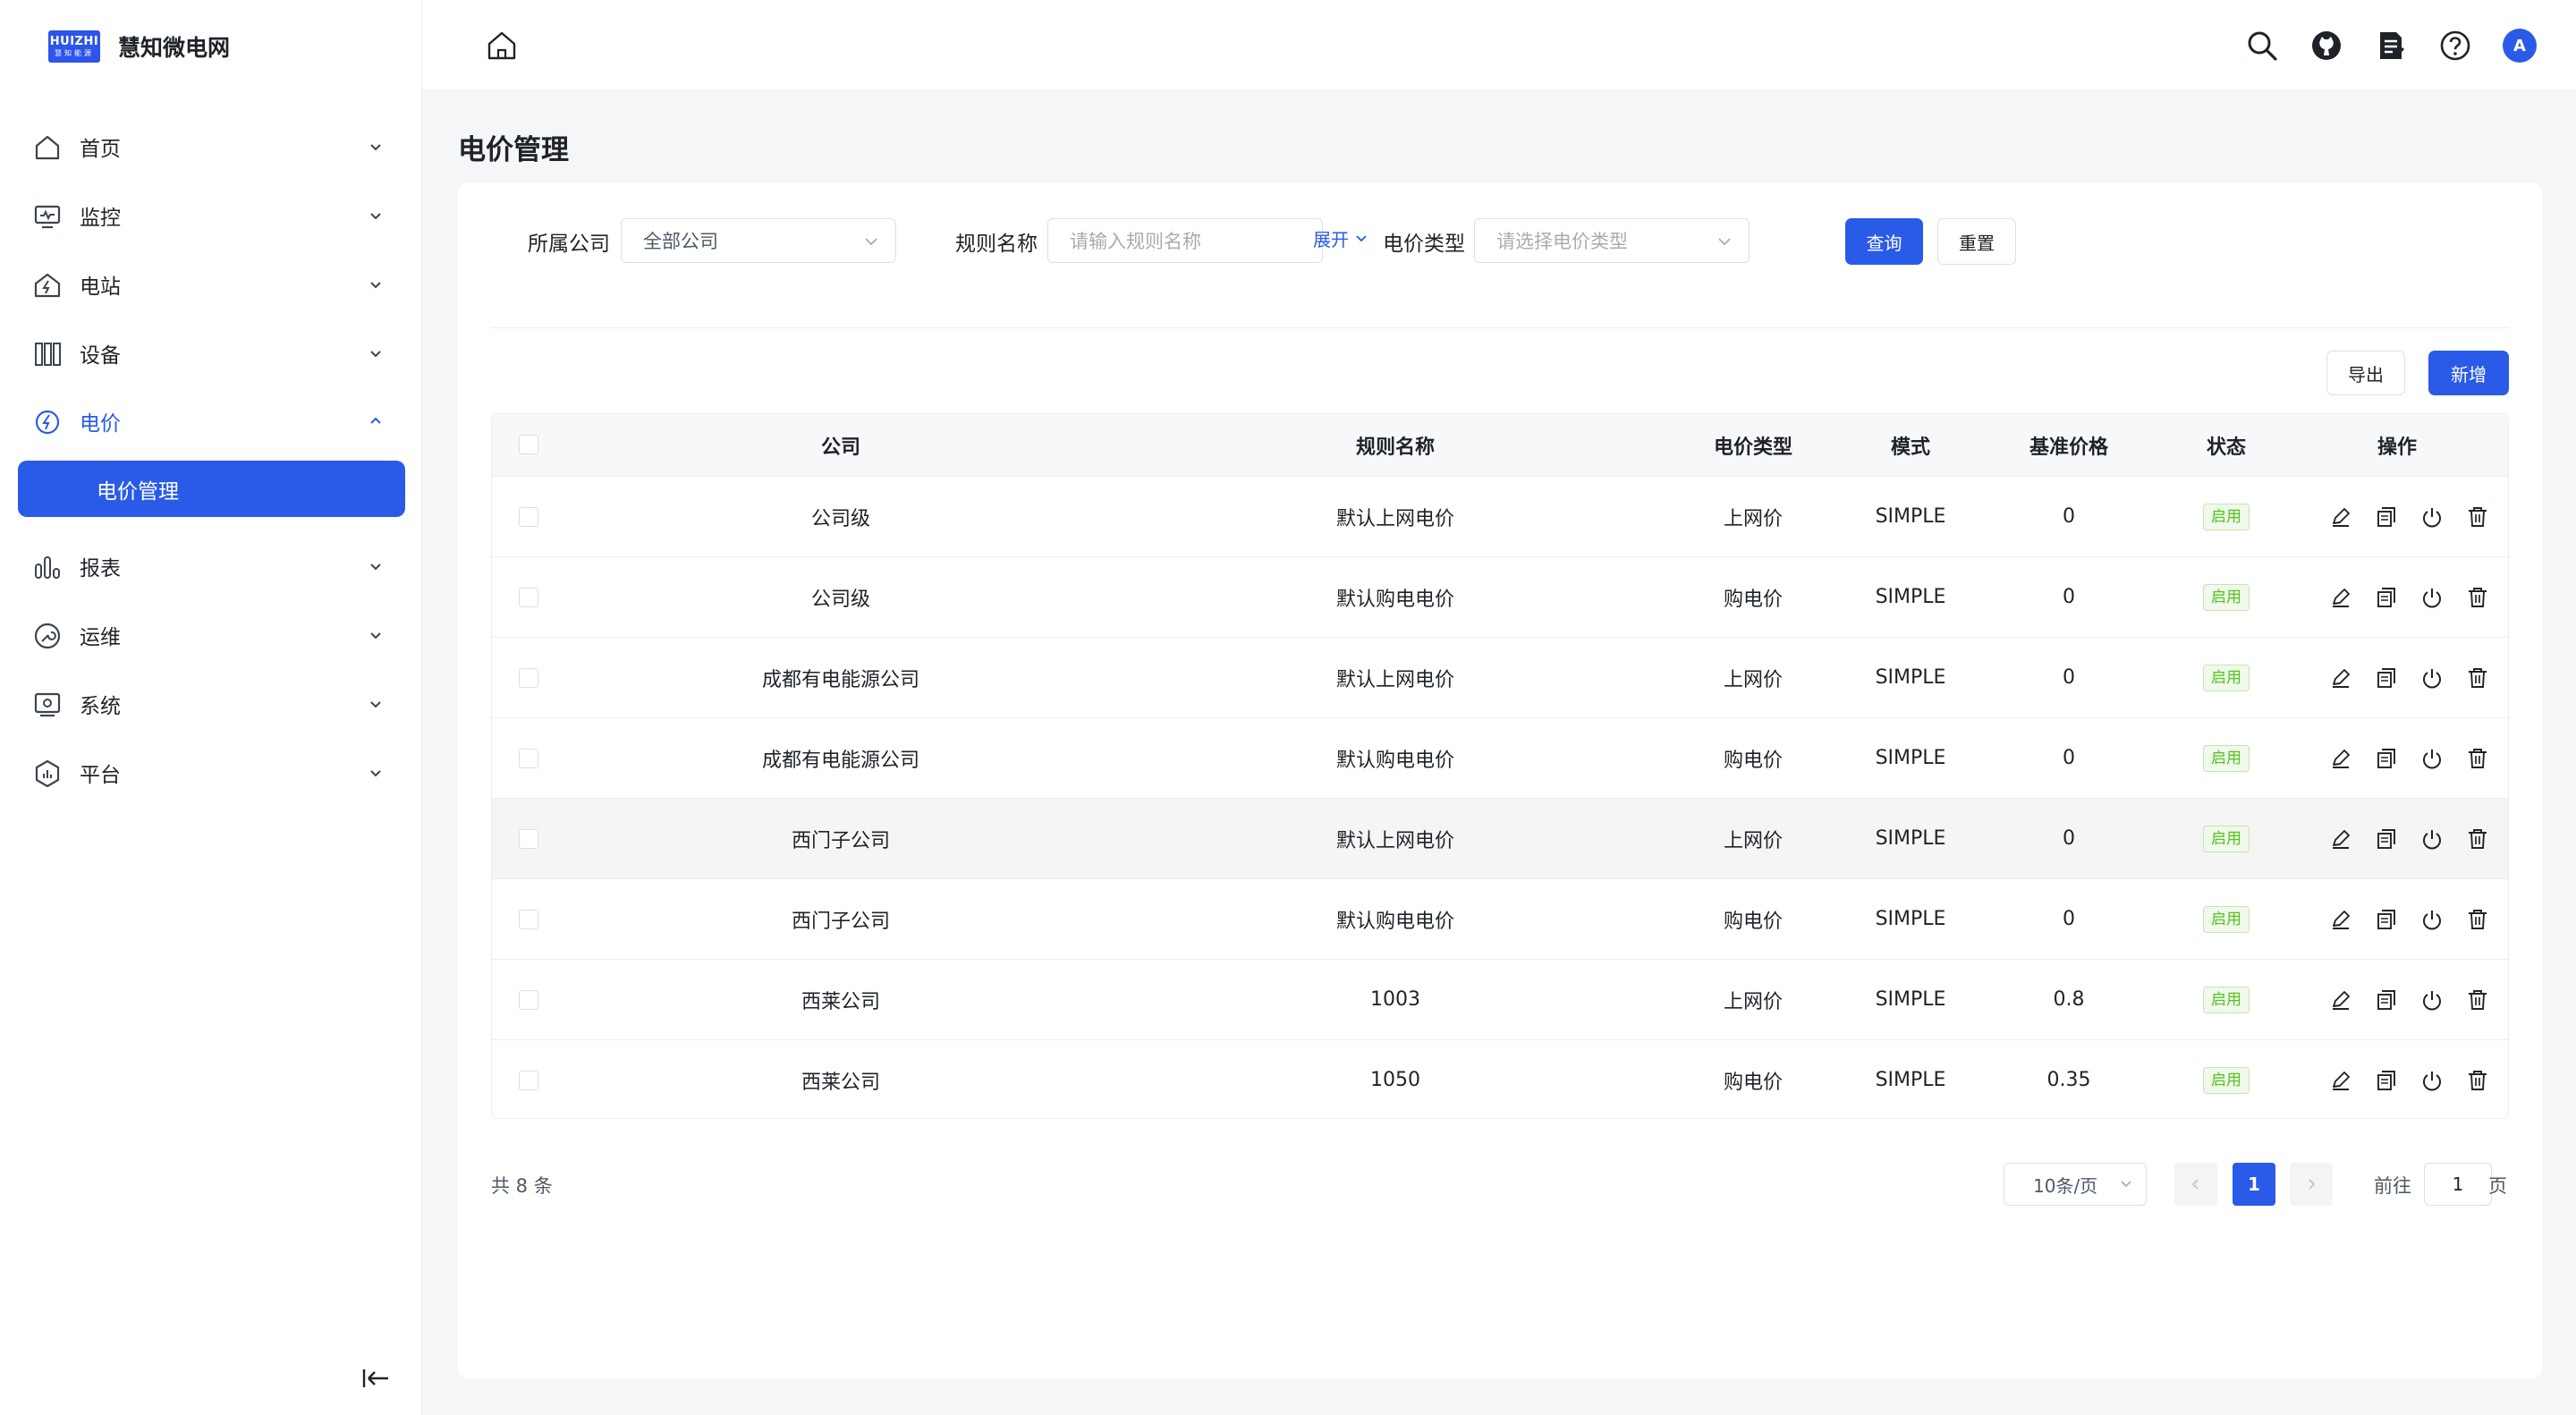 This screenshot has width=2576, height=1415. I want to click on next-page-button, so click(2311, 1185).